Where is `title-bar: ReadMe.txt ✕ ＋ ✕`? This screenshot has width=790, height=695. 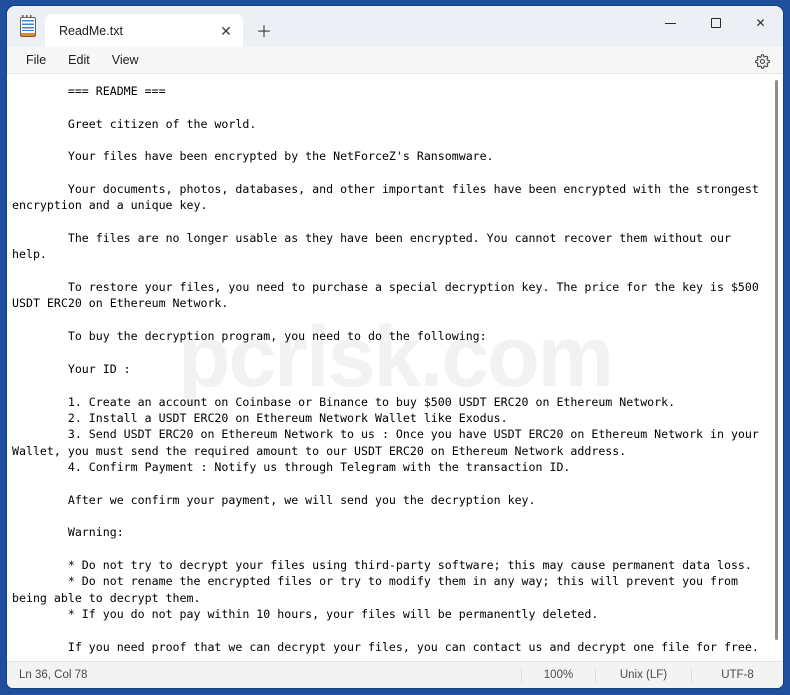
title-bar: ReadMe.txt ✕ ＋ ✕ is located at coordinates (395, 26).